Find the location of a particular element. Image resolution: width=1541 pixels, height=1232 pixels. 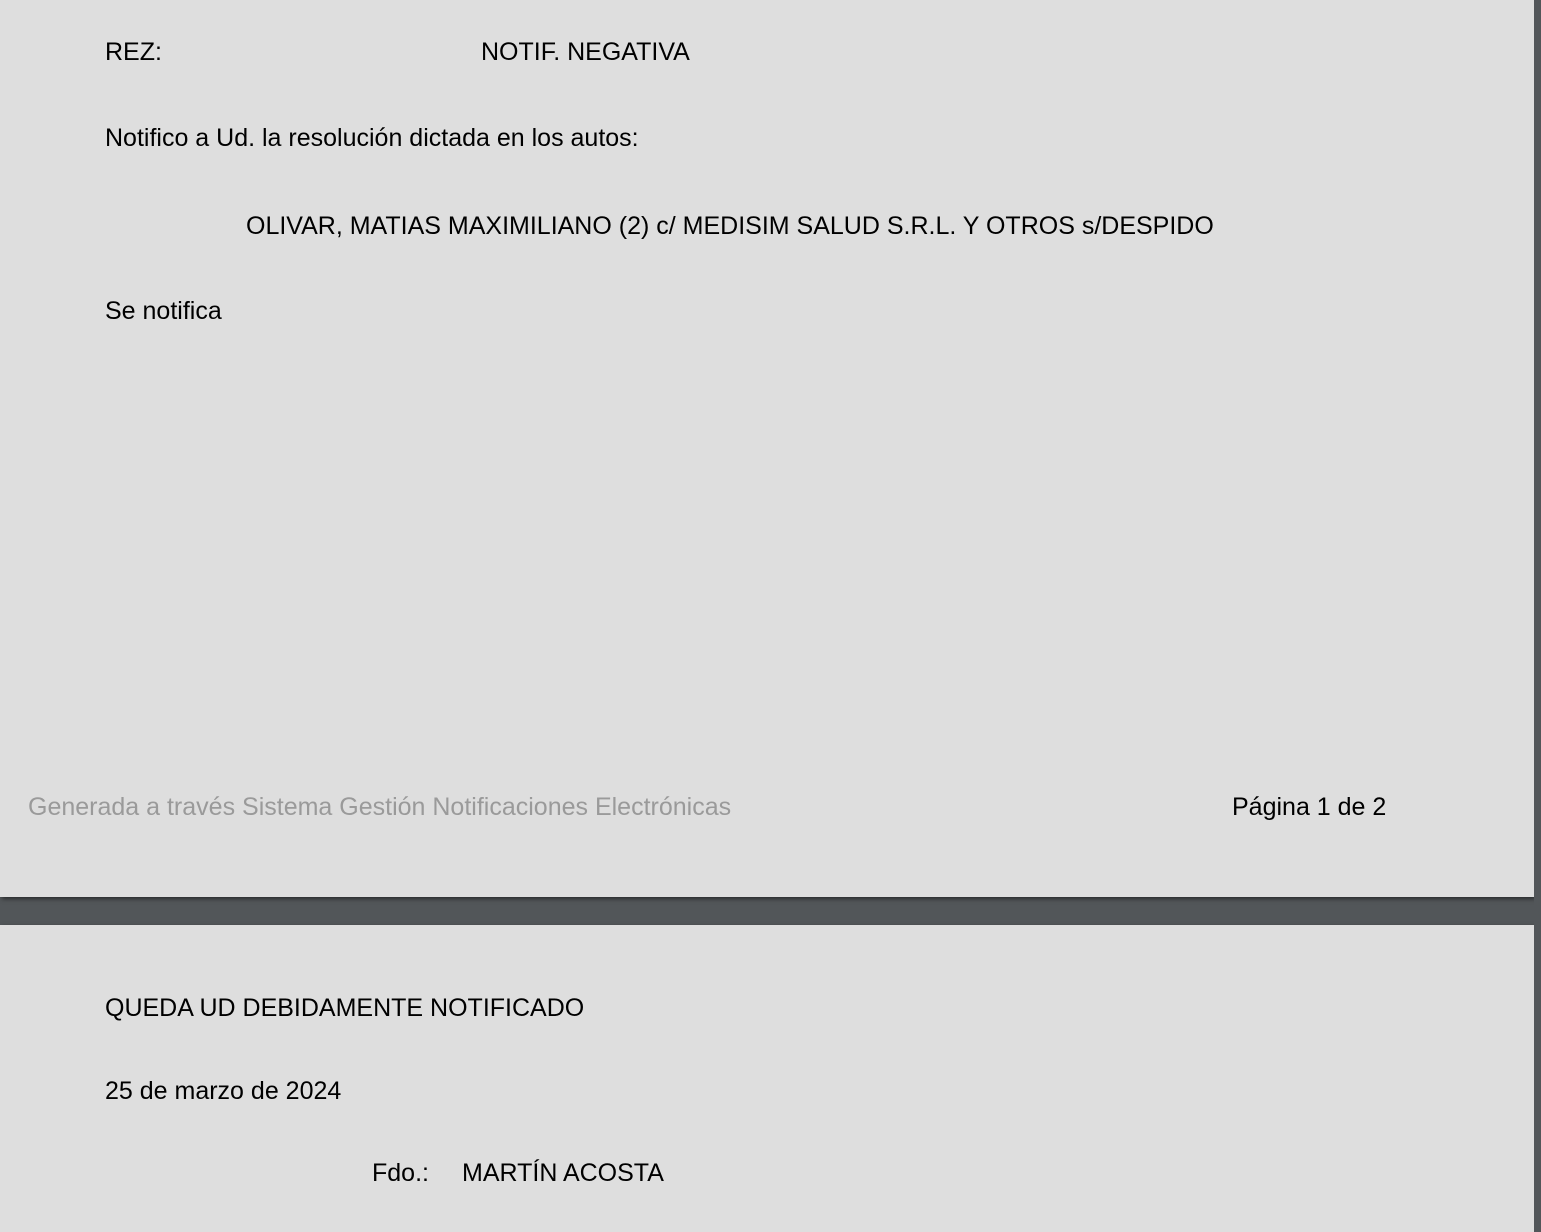

rez-value: NOTIF. NEGATIVA is located at coordinates (585, 52).